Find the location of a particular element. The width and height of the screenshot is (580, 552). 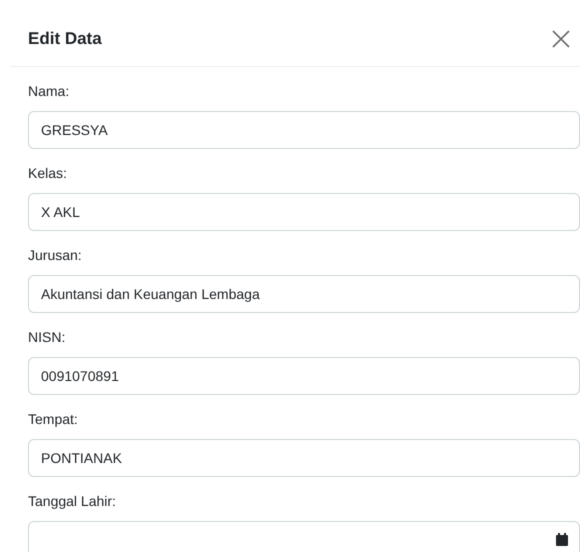

field-label: Nama: is located at coordinates (49, 91).